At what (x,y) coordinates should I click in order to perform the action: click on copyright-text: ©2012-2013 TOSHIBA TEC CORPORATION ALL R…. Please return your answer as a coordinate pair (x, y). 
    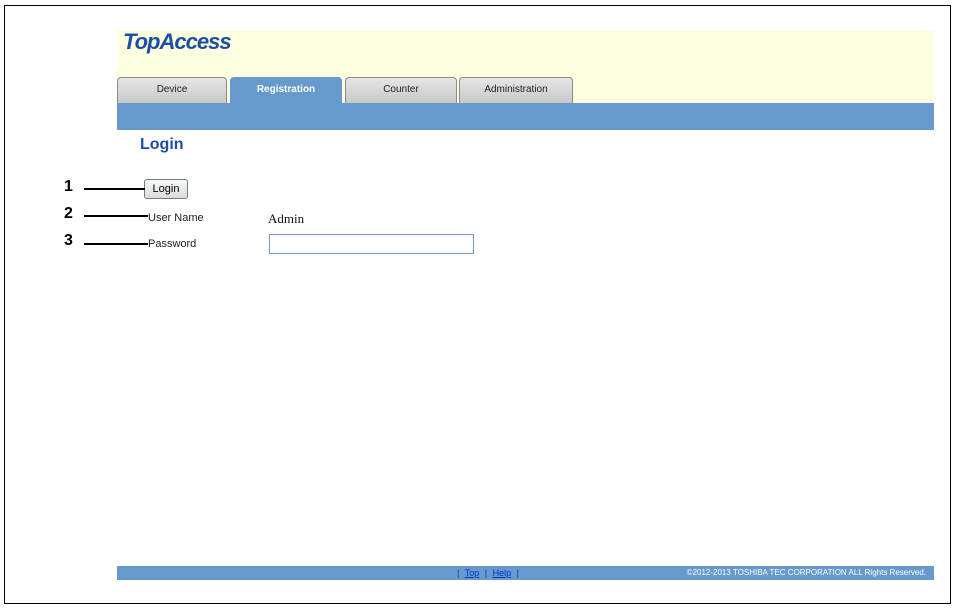
    Looking at the image, I should click on (806, 572).